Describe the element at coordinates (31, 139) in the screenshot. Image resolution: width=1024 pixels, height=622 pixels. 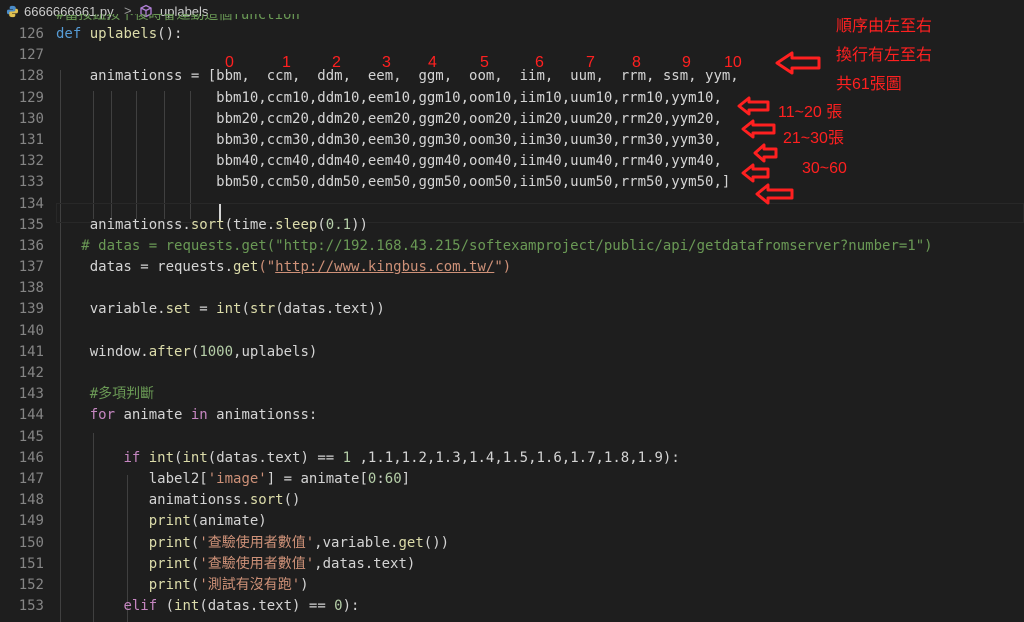
I see `line-number: 131` at that location.